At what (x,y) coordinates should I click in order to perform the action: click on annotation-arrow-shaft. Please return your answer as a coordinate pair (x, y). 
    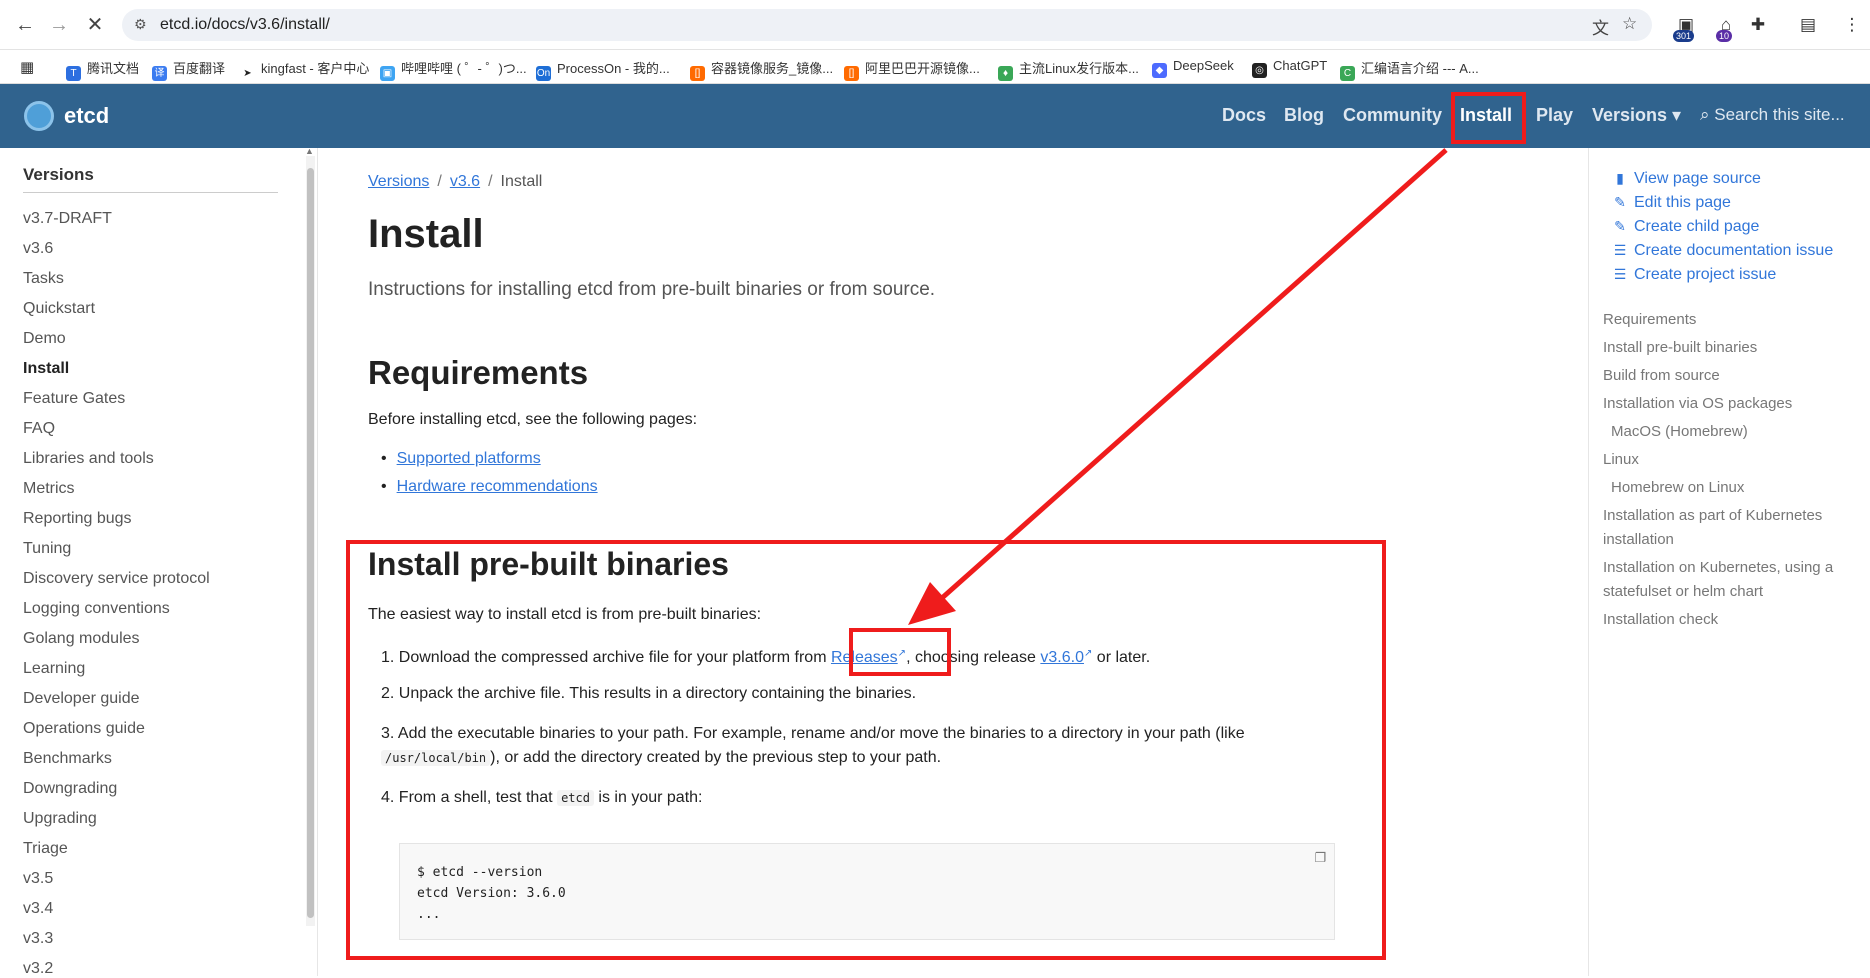
    Looking at the image, I should click on (1194, 374).